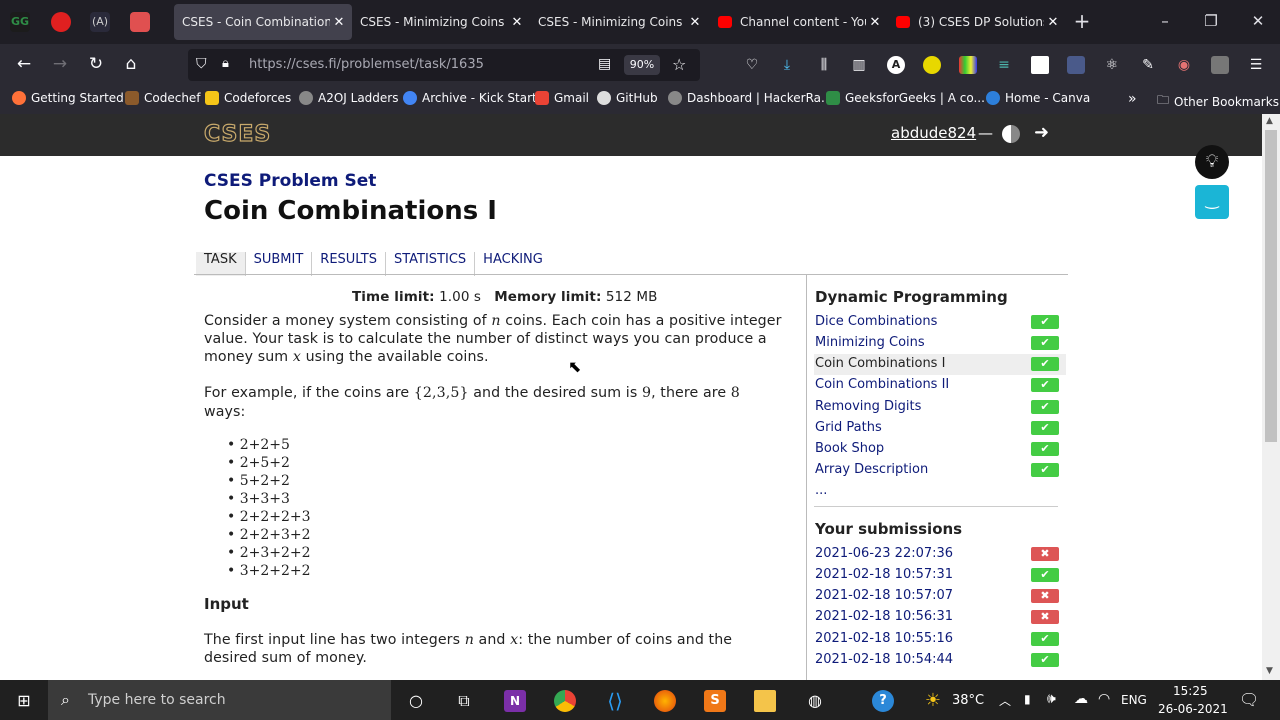 The width and height of the screenshot is (1280, 720). I want to click on new-tab-button: +, so click(1082, 21).